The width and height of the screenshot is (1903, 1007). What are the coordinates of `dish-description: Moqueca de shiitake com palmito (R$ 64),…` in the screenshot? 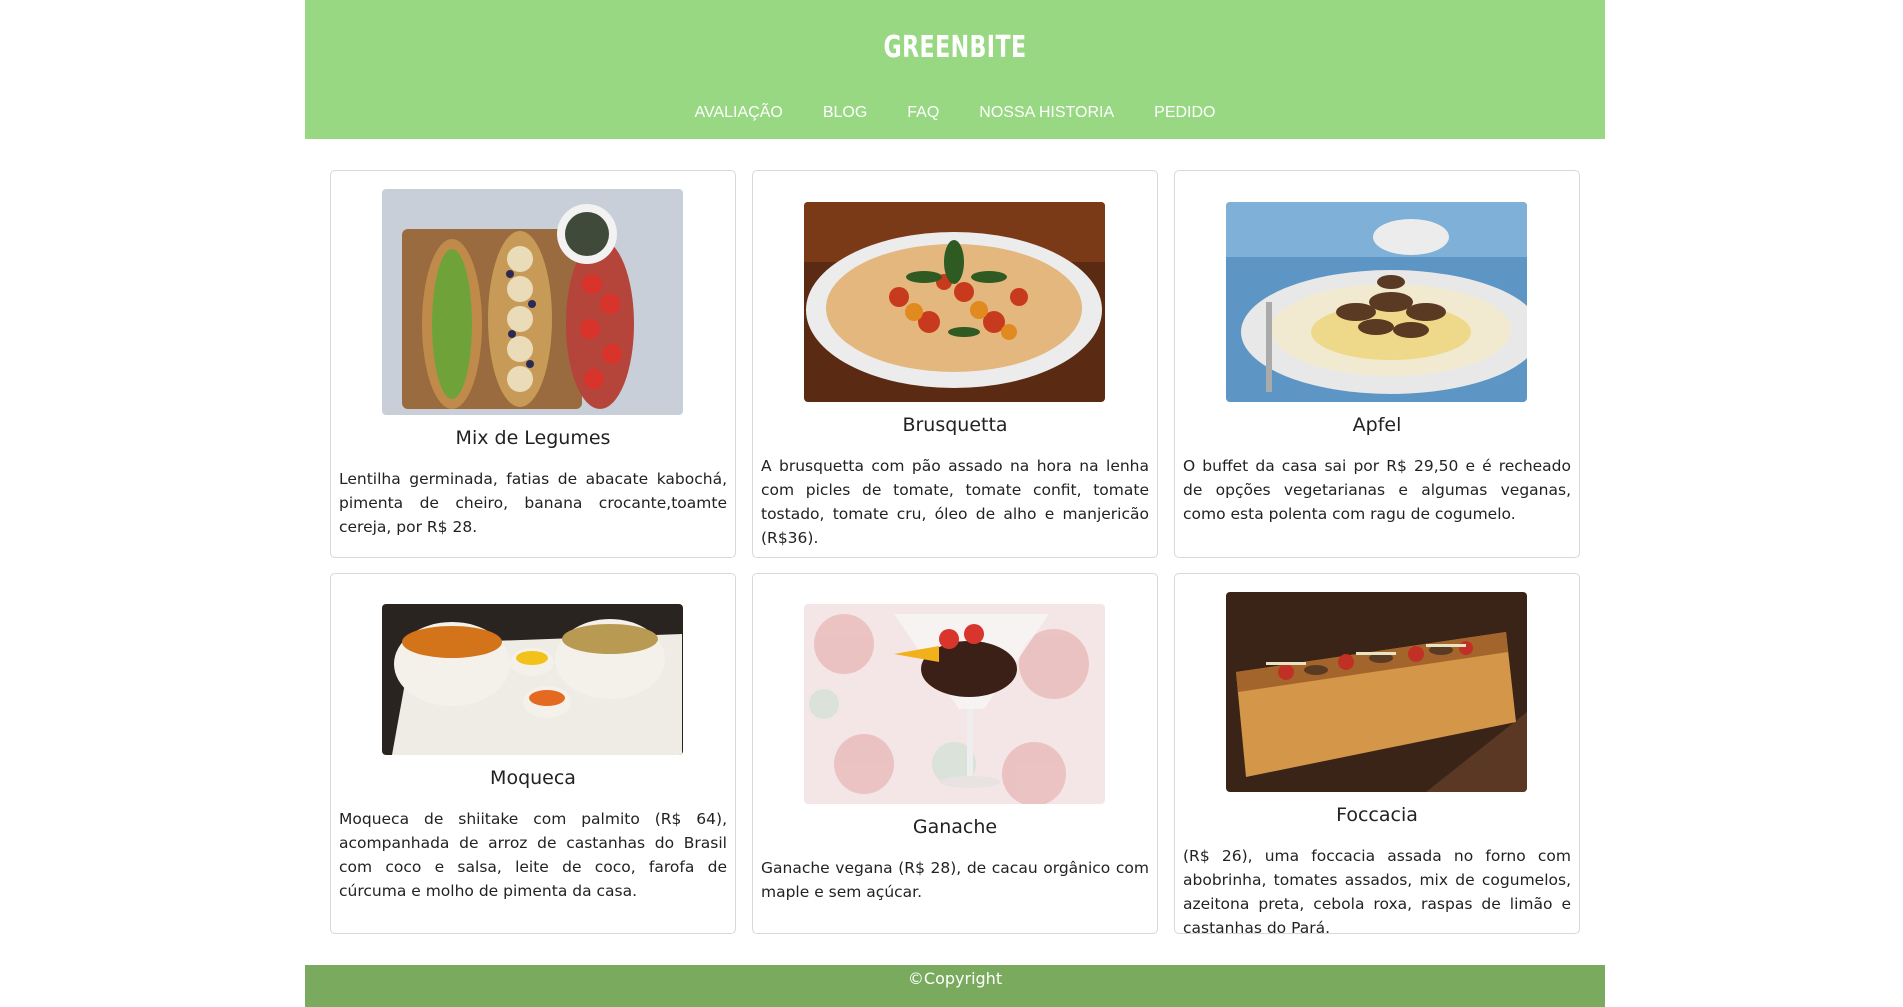 It's located at (533, 855).